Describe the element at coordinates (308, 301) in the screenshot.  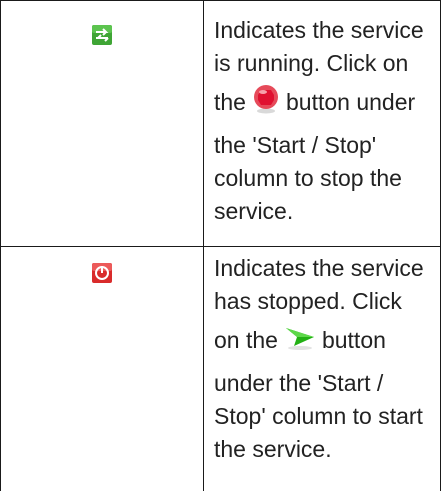
I see `description-line: has stopped. Click` at that location.